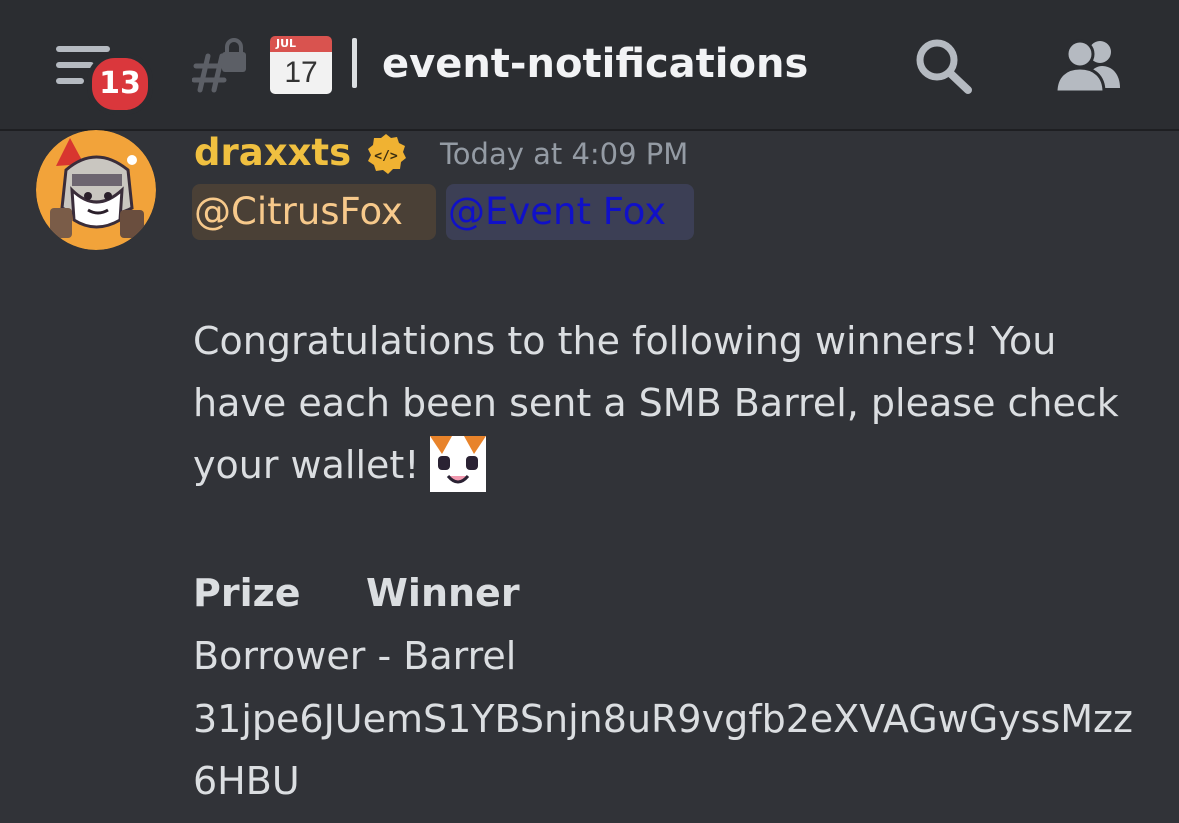  What do you see at coordinates (944, 66) in the screenshot?
I see `search-icon` at bounding box center [944, 66].